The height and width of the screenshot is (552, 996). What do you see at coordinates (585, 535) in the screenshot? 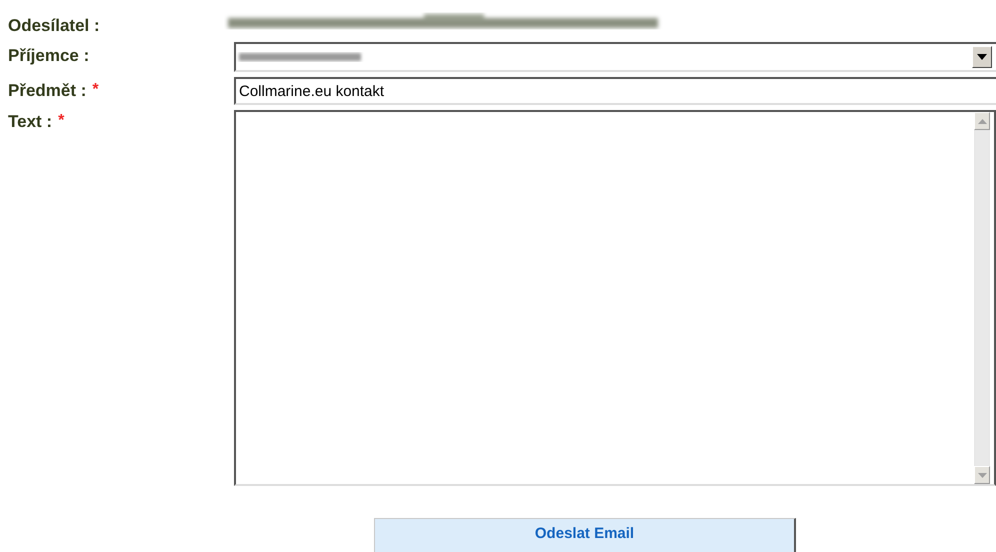
I see `send-email-button: Odeslat Email` at bounding box center [585, 535].